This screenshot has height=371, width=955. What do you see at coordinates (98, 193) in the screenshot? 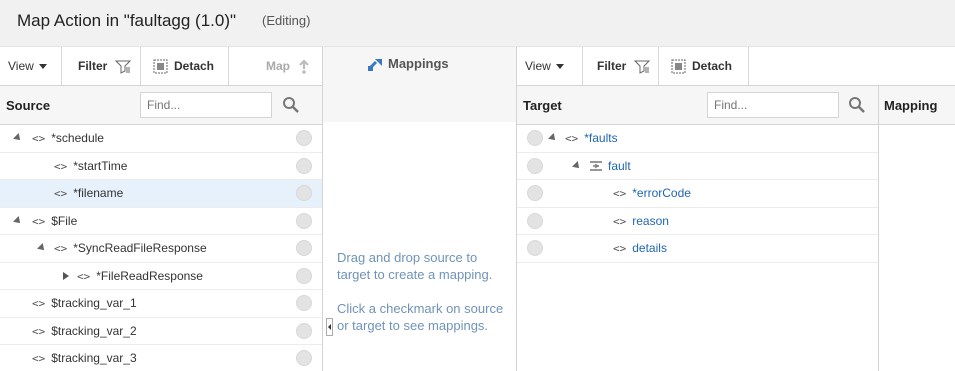
I see `tree-item-label: *filename` at bounding box center [98, 193].